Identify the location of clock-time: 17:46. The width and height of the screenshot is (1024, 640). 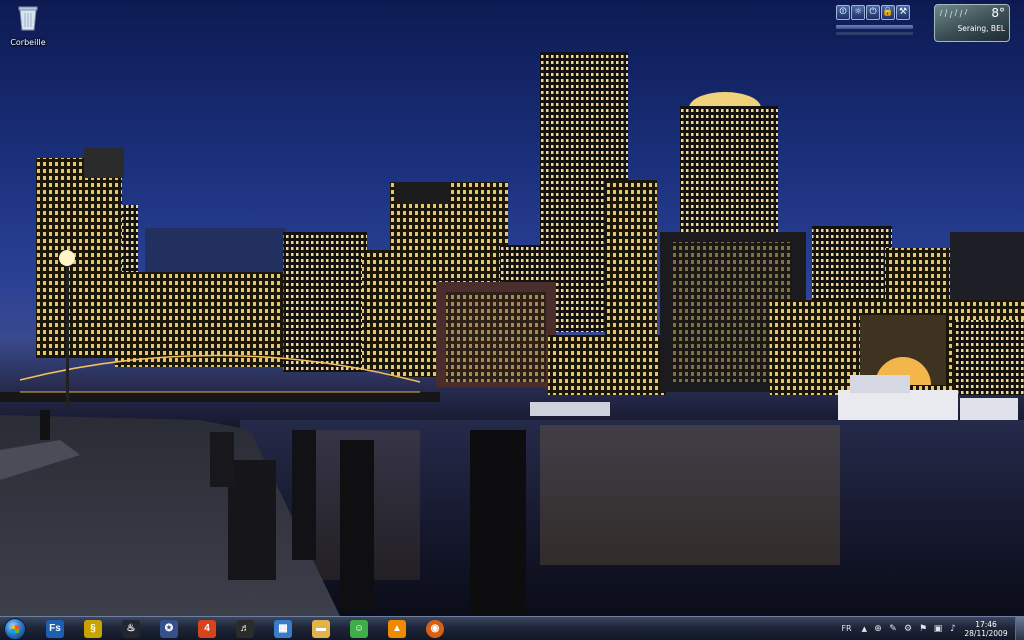
(986, 624).